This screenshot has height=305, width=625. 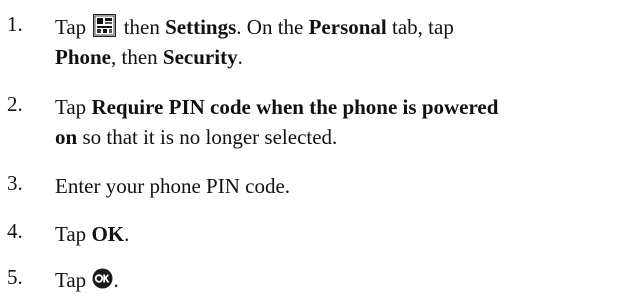 What do you see at coordinates (66, 137) in the screenshot?
I see `ui-term: on` at bounding box center [66, 137].